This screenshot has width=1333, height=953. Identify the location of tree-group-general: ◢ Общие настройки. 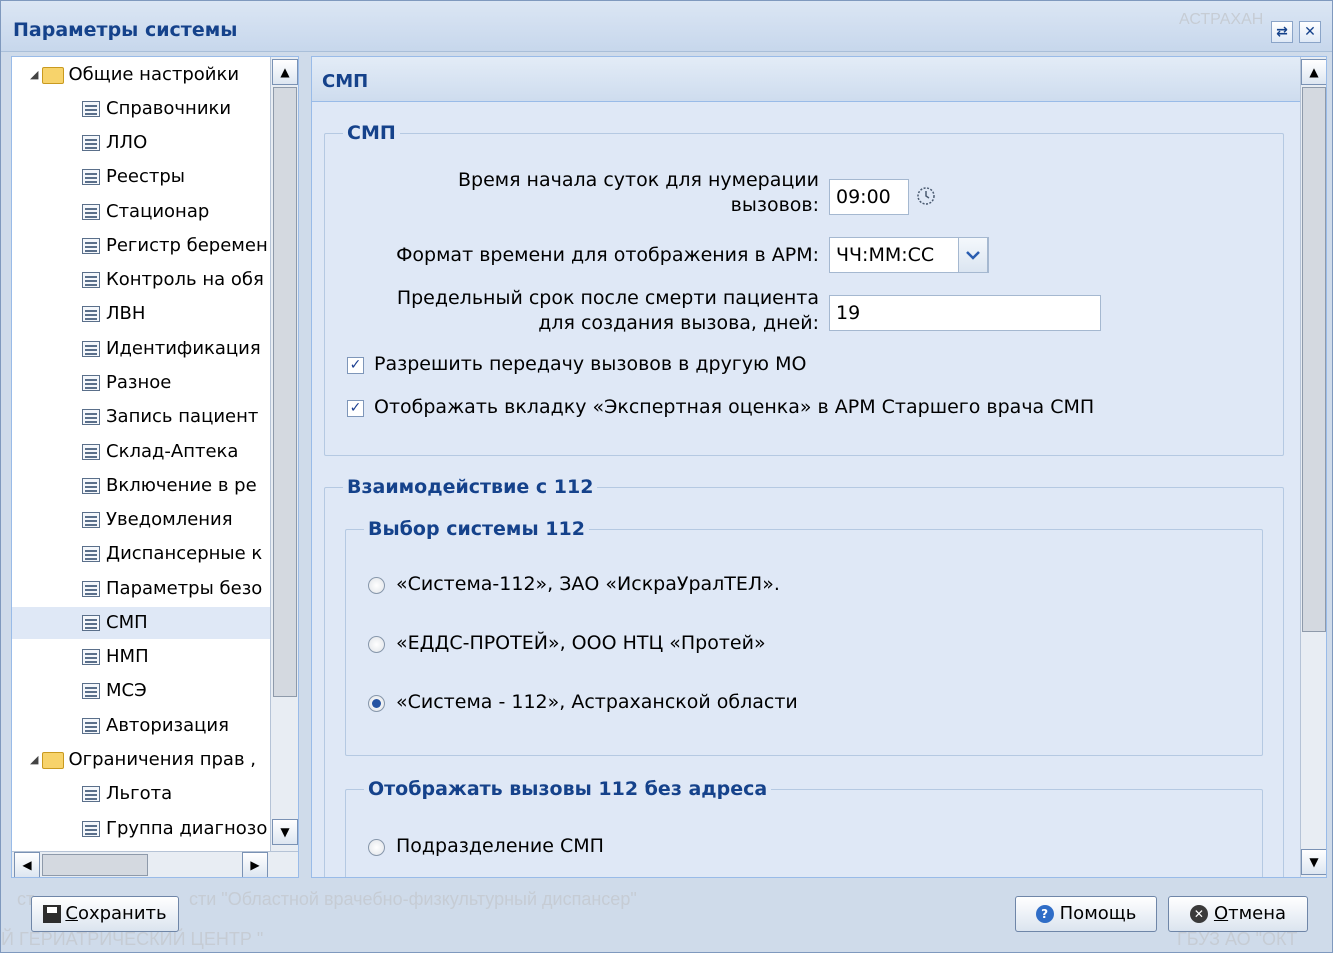
(134, 75).